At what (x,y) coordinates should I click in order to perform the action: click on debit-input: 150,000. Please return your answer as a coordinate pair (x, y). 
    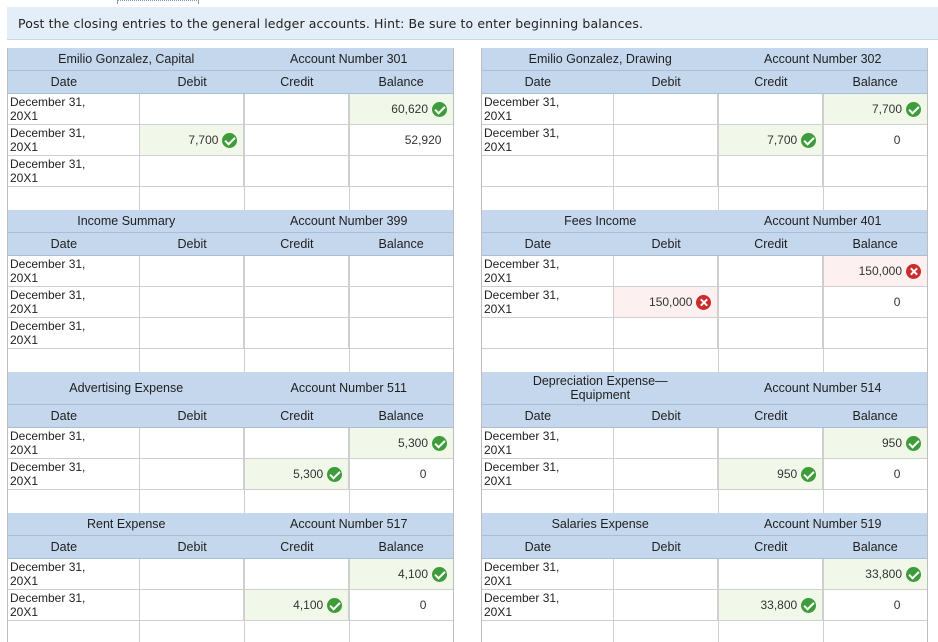
    Looking at the image, I should click on (666, 302).